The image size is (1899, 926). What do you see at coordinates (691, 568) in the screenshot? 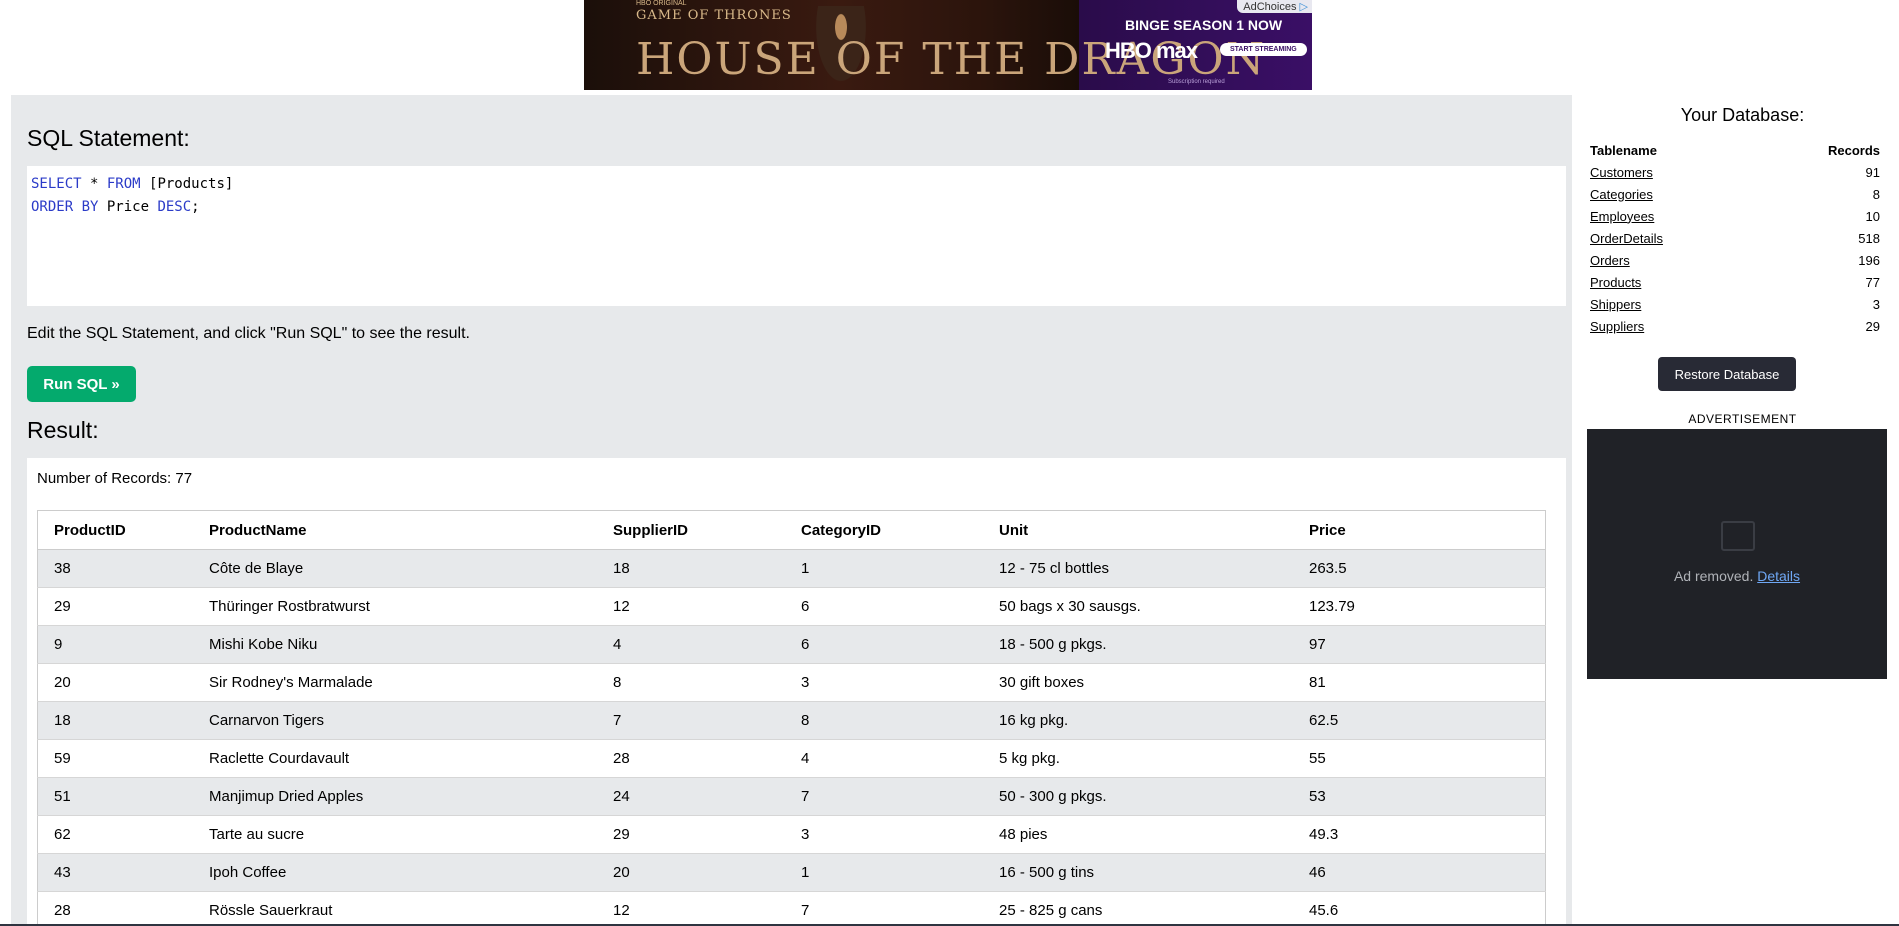
I see `cell-supplier-id: 18` at bounding box center [691, 568].